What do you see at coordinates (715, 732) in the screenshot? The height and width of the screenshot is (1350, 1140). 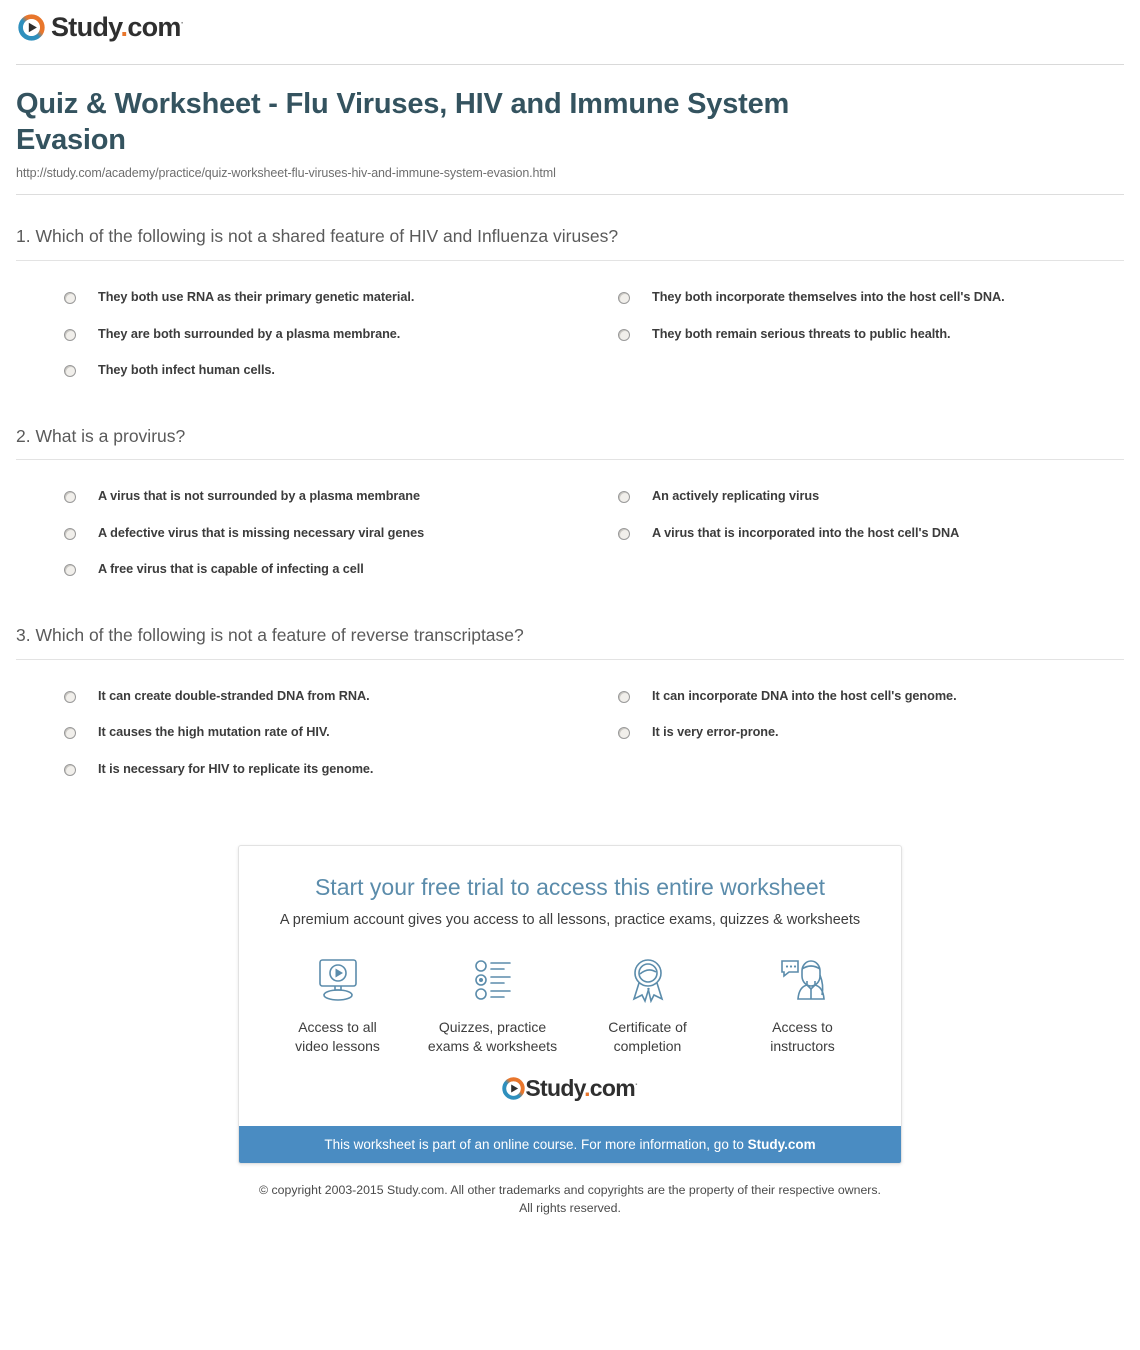 I see `option-label: It is very error-prone.` at bounding box center [715, 732].